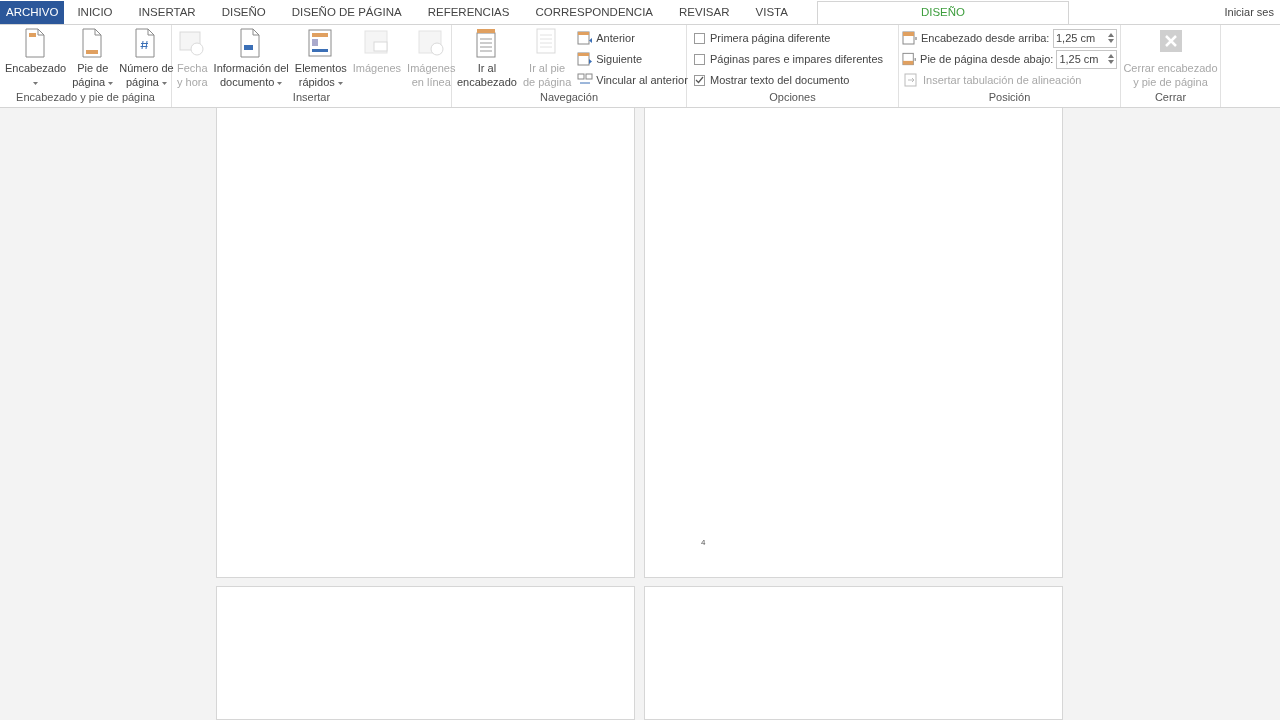 This screenshot has height=720, width=1280. Describe the element at coordinates (1170, 97) in the screenshot. I see `group-label: Cerrar` at that location.